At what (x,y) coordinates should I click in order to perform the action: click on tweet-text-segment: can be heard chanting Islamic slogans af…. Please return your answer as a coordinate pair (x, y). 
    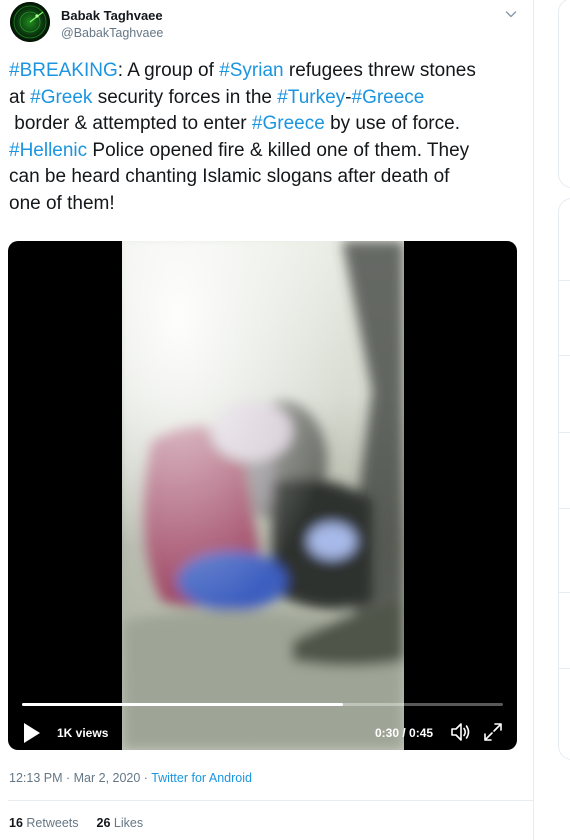
    Looking at the image, I should click on (229, 177).